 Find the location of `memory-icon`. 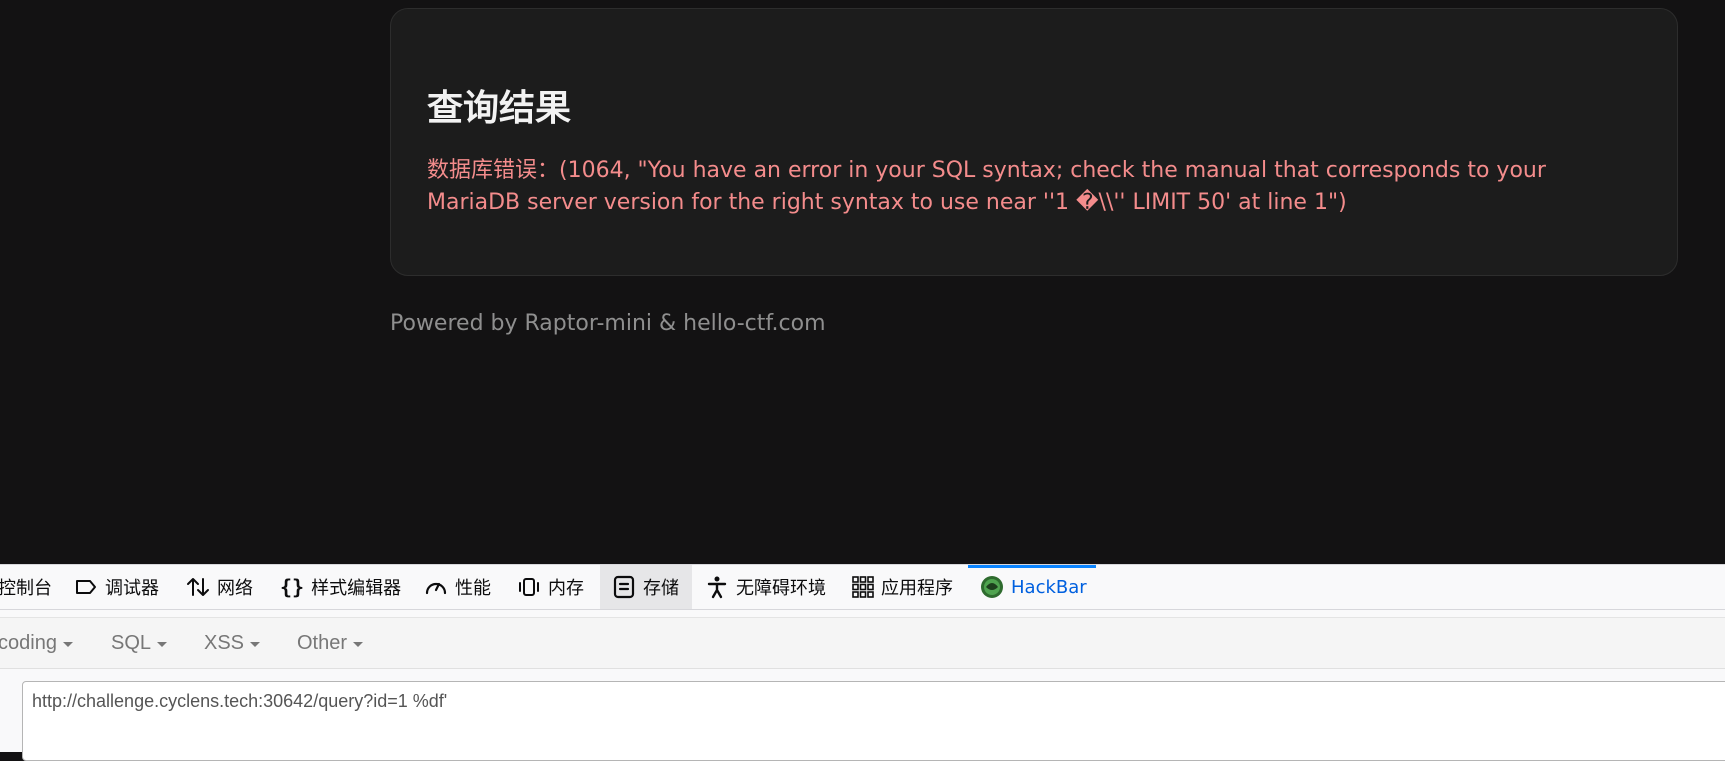

memory-icon is located at coordinates (529, 587).